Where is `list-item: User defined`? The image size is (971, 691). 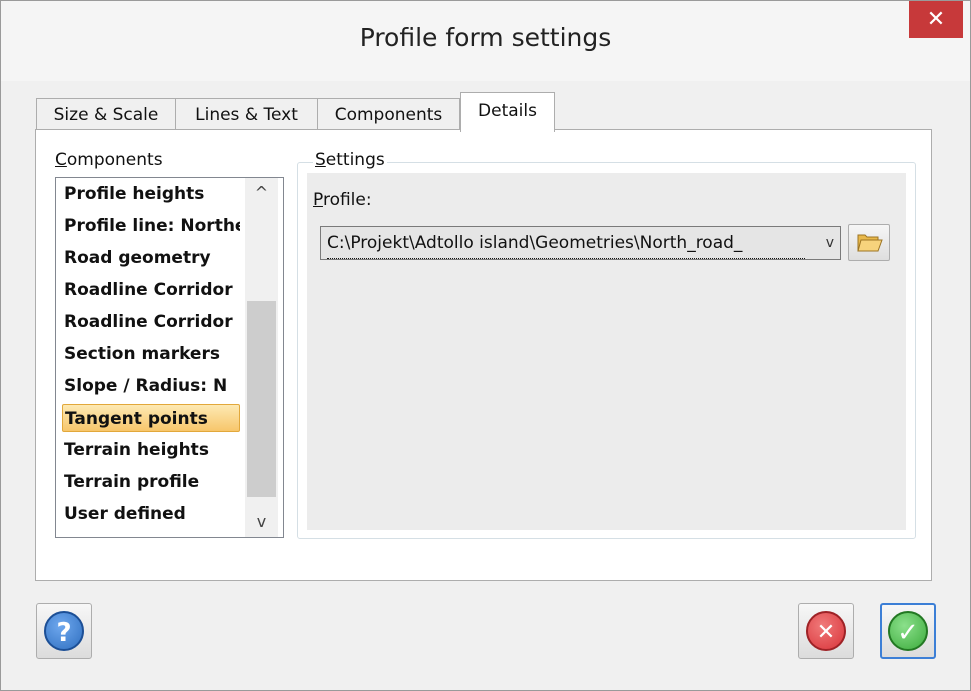 list-item: User defined is located at coordinates (151, 514).